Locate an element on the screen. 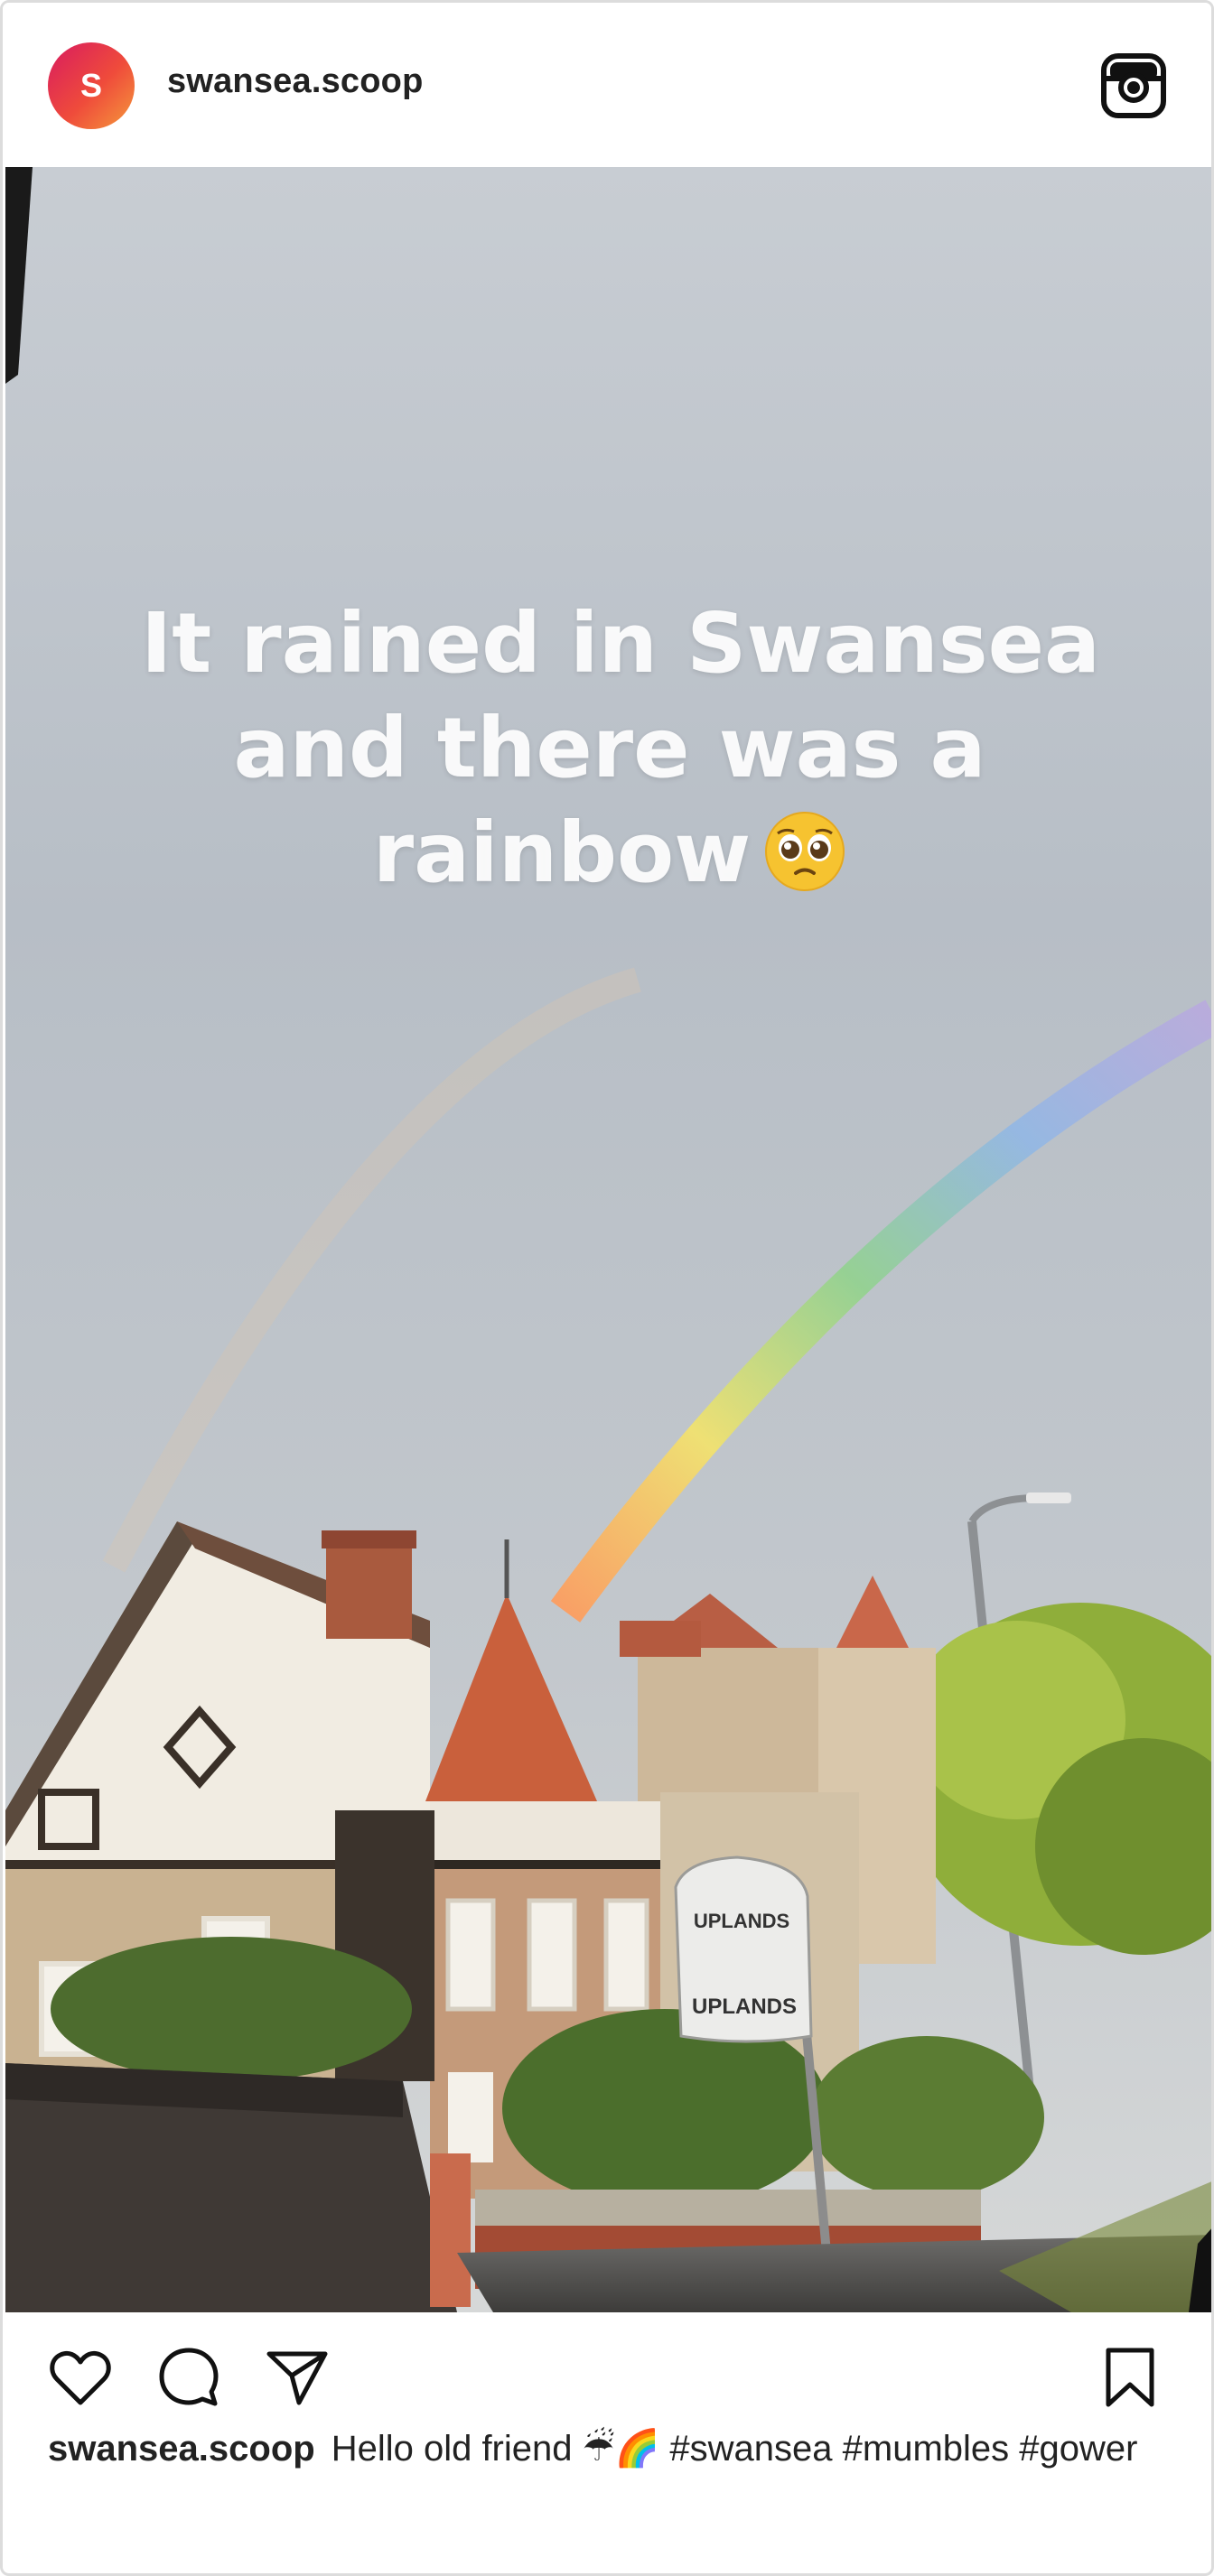 Image resolution: width=1214 pixels, height=2576 pixels. heart-icon is located at coordinates (80, 2377).